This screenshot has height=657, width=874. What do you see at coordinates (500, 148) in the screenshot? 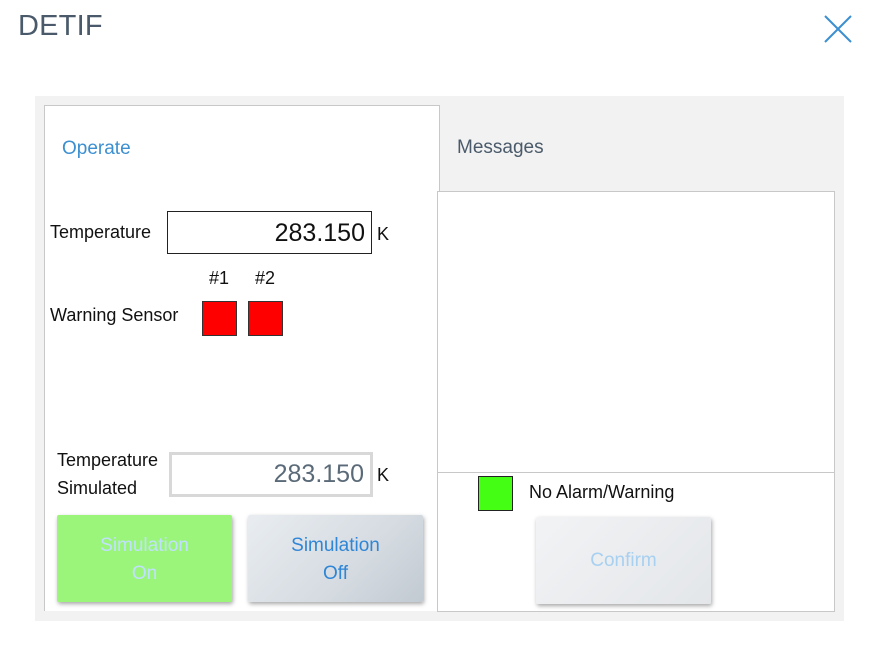
I see `tab-messages: Messages` at bounding box center [500, 148].